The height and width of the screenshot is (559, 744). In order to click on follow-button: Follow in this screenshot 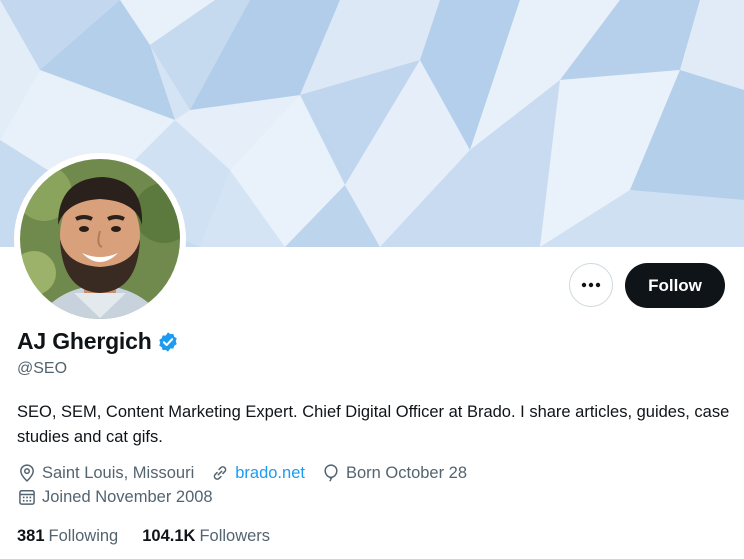, I will do `click(675, 285)`.